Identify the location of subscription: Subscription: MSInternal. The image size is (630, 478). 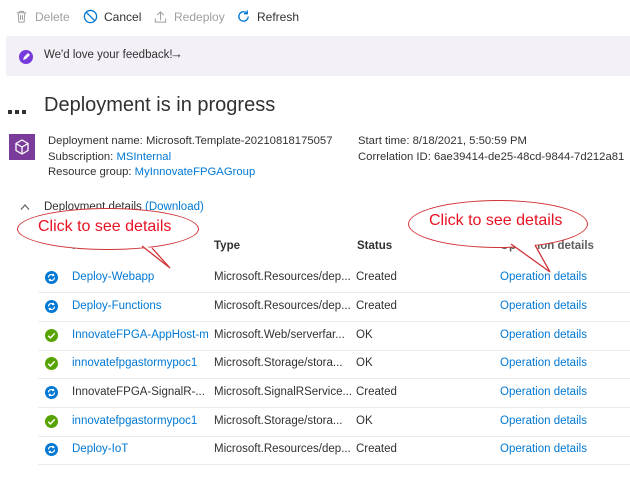
(109, 157).